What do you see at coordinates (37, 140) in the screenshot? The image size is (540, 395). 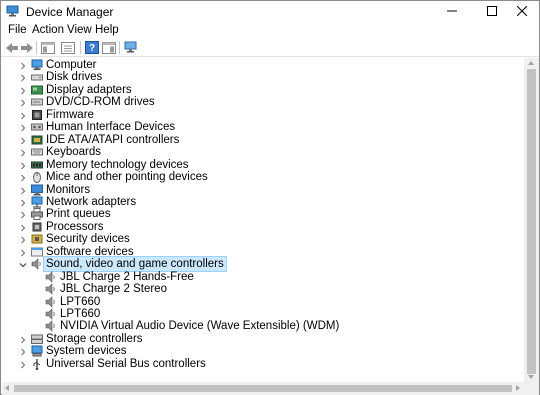 I see `ide-controller-icon` at bounding box center [37, 140].